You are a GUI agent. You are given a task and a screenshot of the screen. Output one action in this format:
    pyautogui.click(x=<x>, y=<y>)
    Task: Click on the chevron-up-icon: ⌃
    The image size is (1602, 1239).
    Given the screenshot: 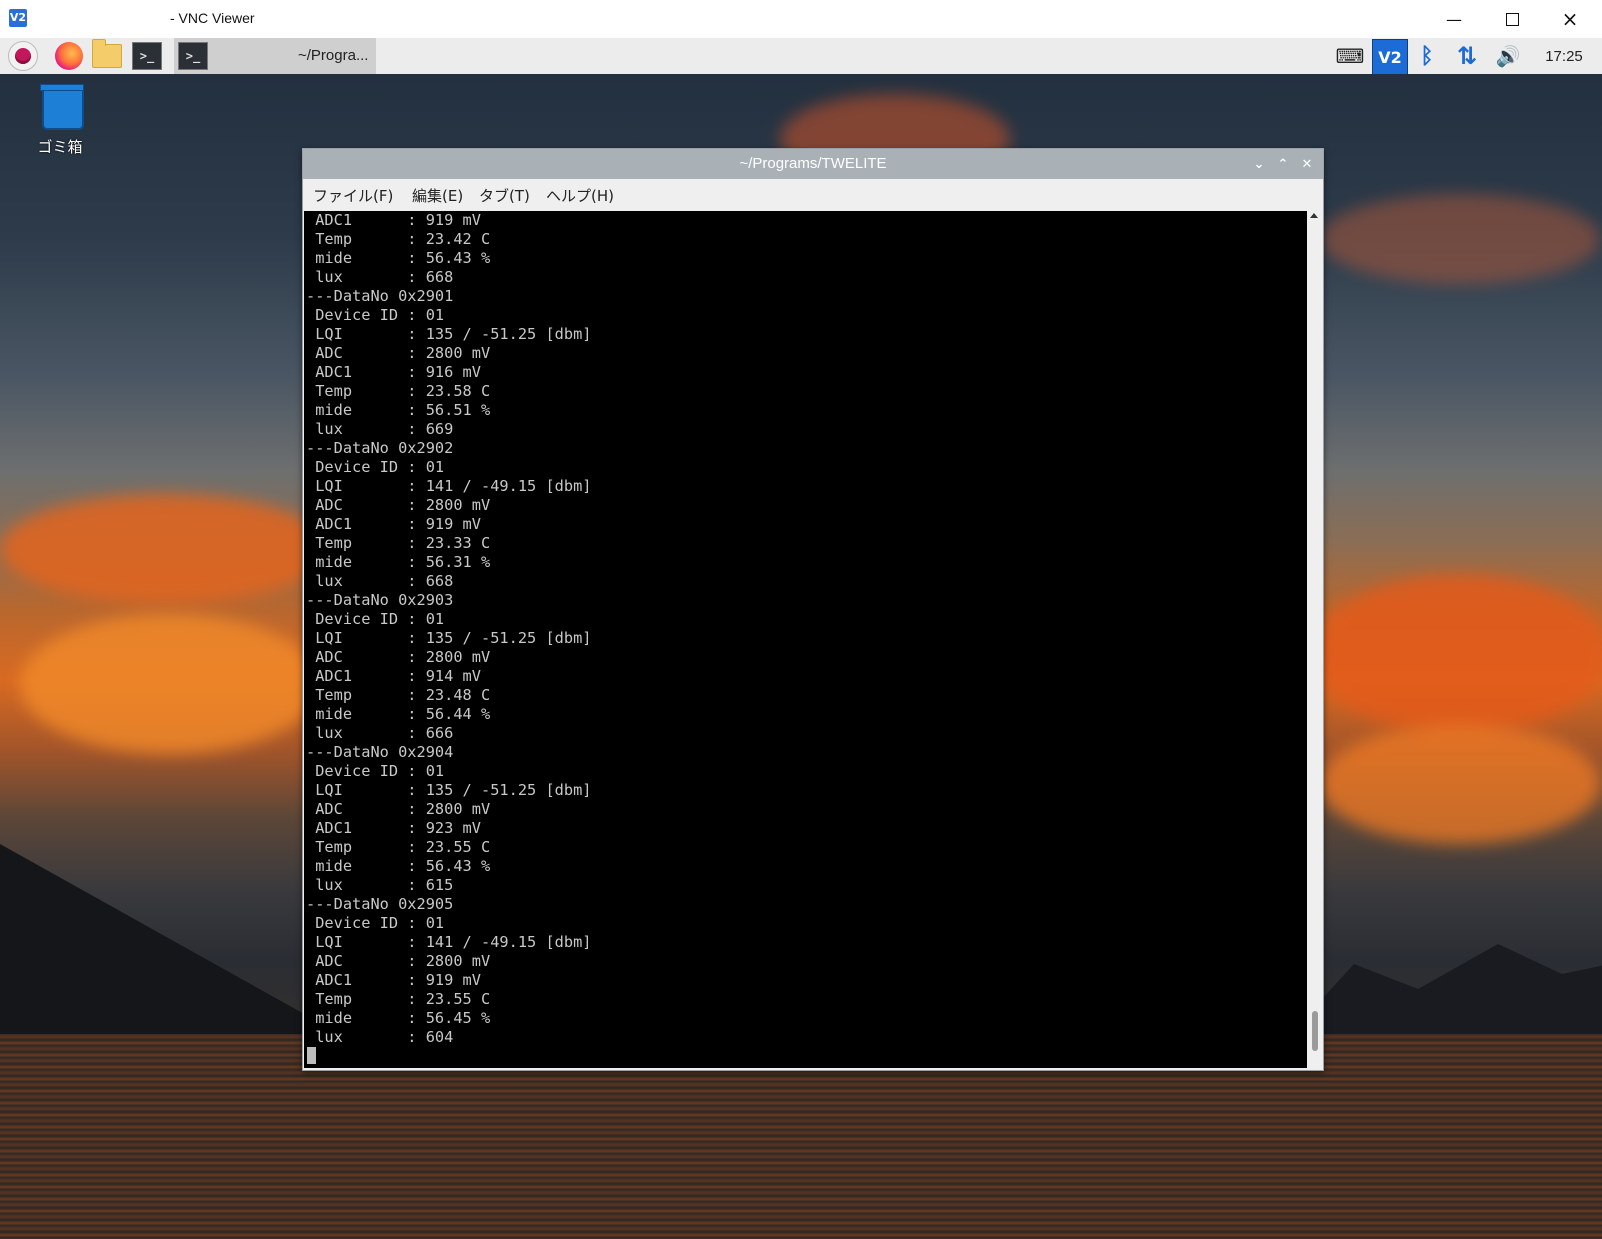 What is the action you would take?
    pyautogui.click(x=1283, y=164)
    